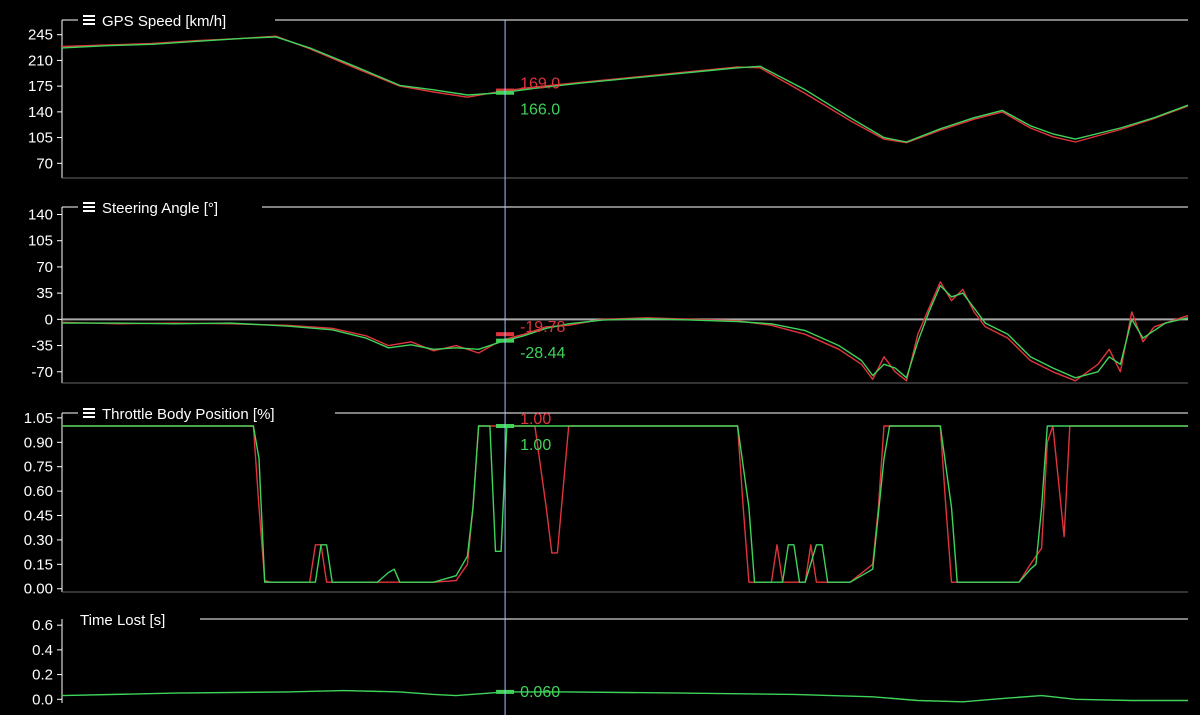 Image resolution: width=1200 pixels, height=715 pixels. I want to click on gps-speed-y-tick-label: 245, so click(40, 35).